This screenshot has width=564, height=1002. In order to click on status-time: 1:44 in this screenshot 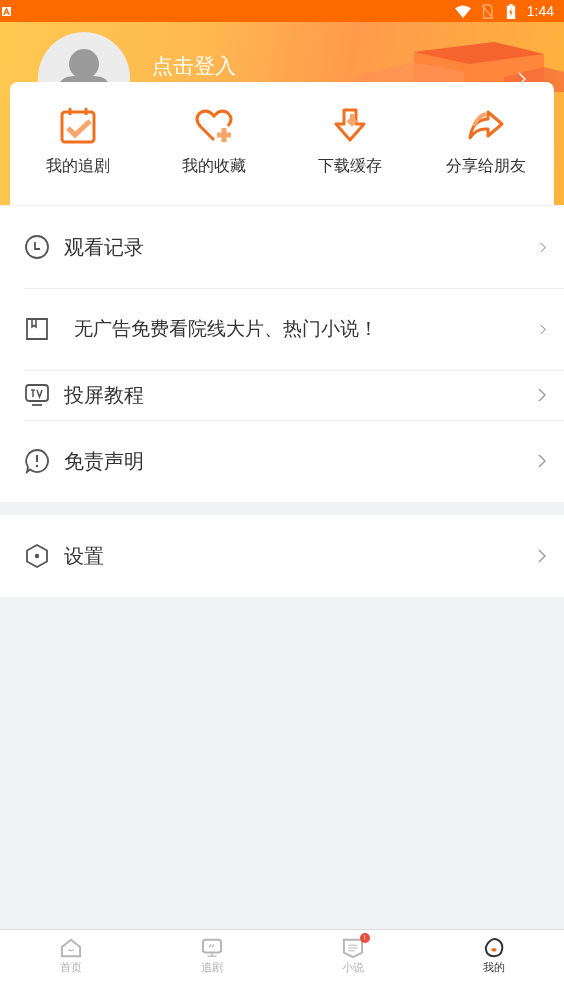, I will do `click(540, 11)`.